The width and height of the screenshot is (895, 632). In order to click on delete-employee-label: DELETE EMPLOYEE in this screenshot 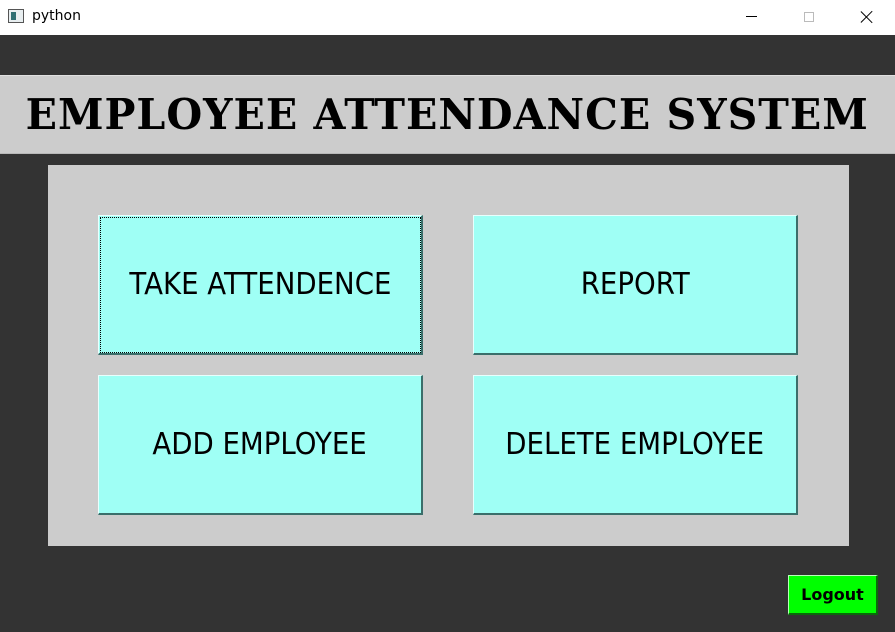, I will do `click(635, 444)`.